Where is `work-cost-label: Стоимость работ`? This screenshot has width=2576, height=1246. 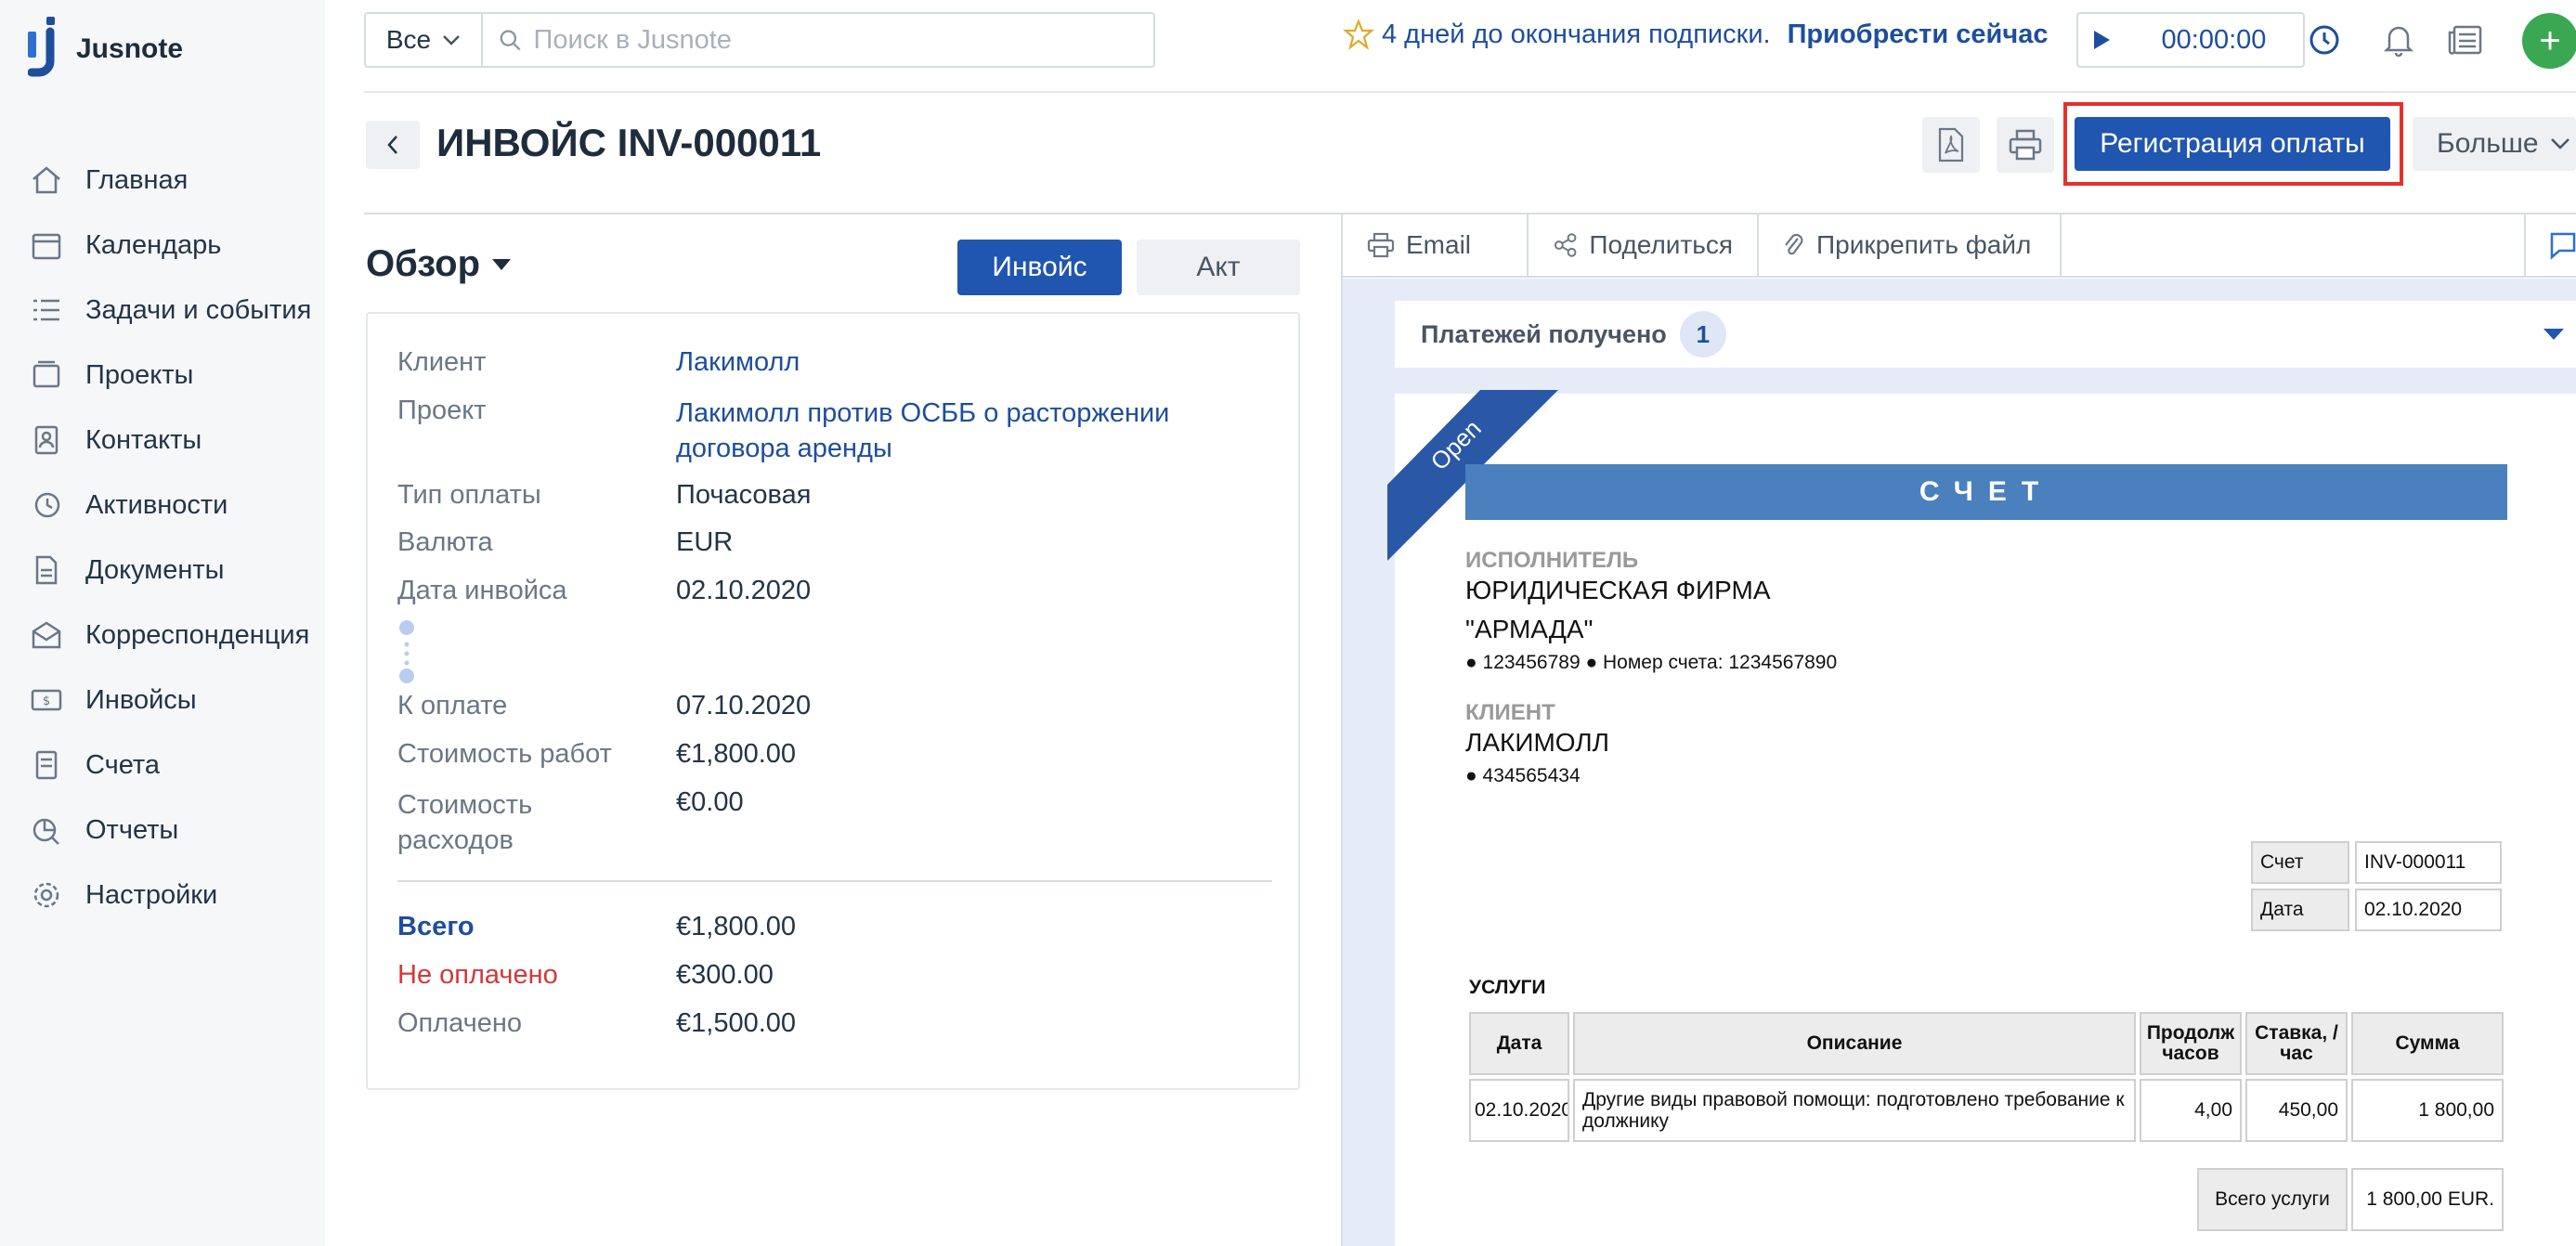
work-cost-label: Стоимость работ is located at coordinates (505, 754).